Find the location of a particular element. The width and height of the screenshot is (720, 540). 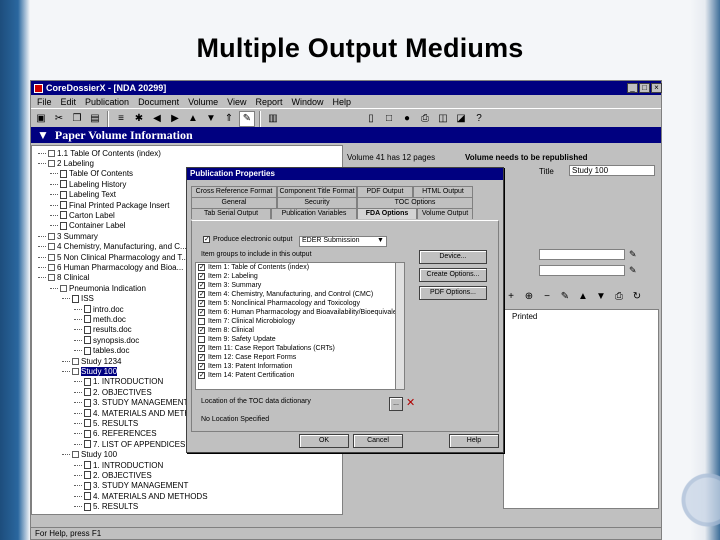

menu-edit: Edit is located at coordinates (69, 102).